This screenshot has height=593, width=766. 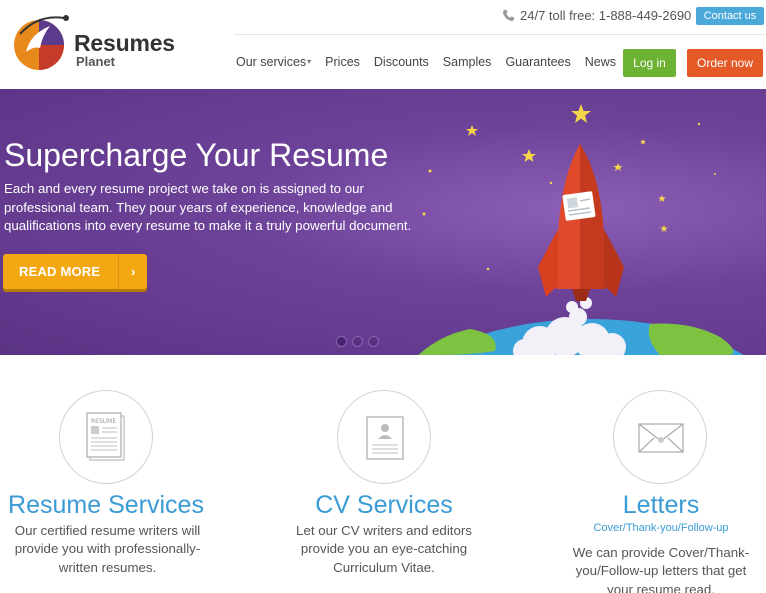 I want to click on logo: Resumes Planet, so click(x=93, y=37).